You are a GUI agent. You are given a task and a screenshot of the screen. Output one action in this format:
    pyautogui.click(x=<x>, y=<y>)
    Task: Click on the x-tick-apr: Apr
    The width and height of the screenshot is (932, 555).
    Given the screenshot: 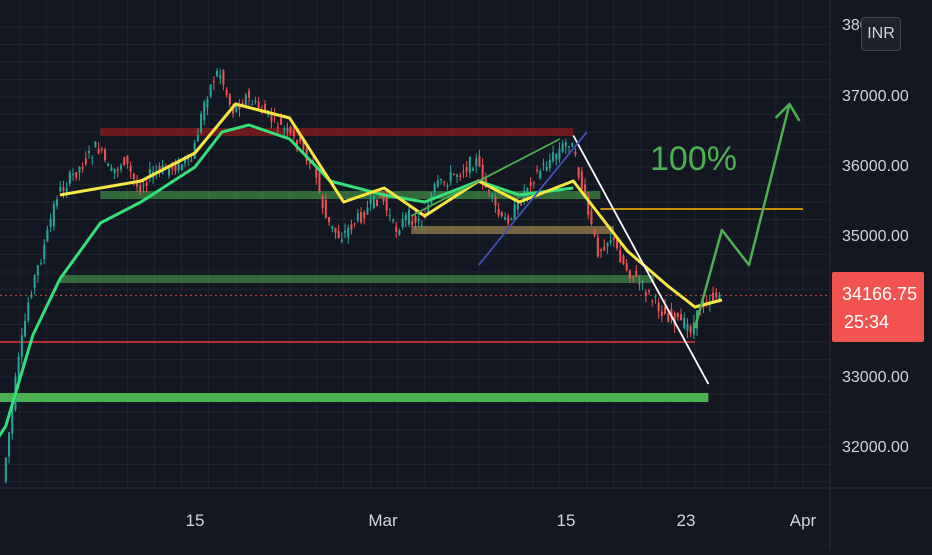 What is the action you would take?
    pyautogui.click(x=803, y=520)
    